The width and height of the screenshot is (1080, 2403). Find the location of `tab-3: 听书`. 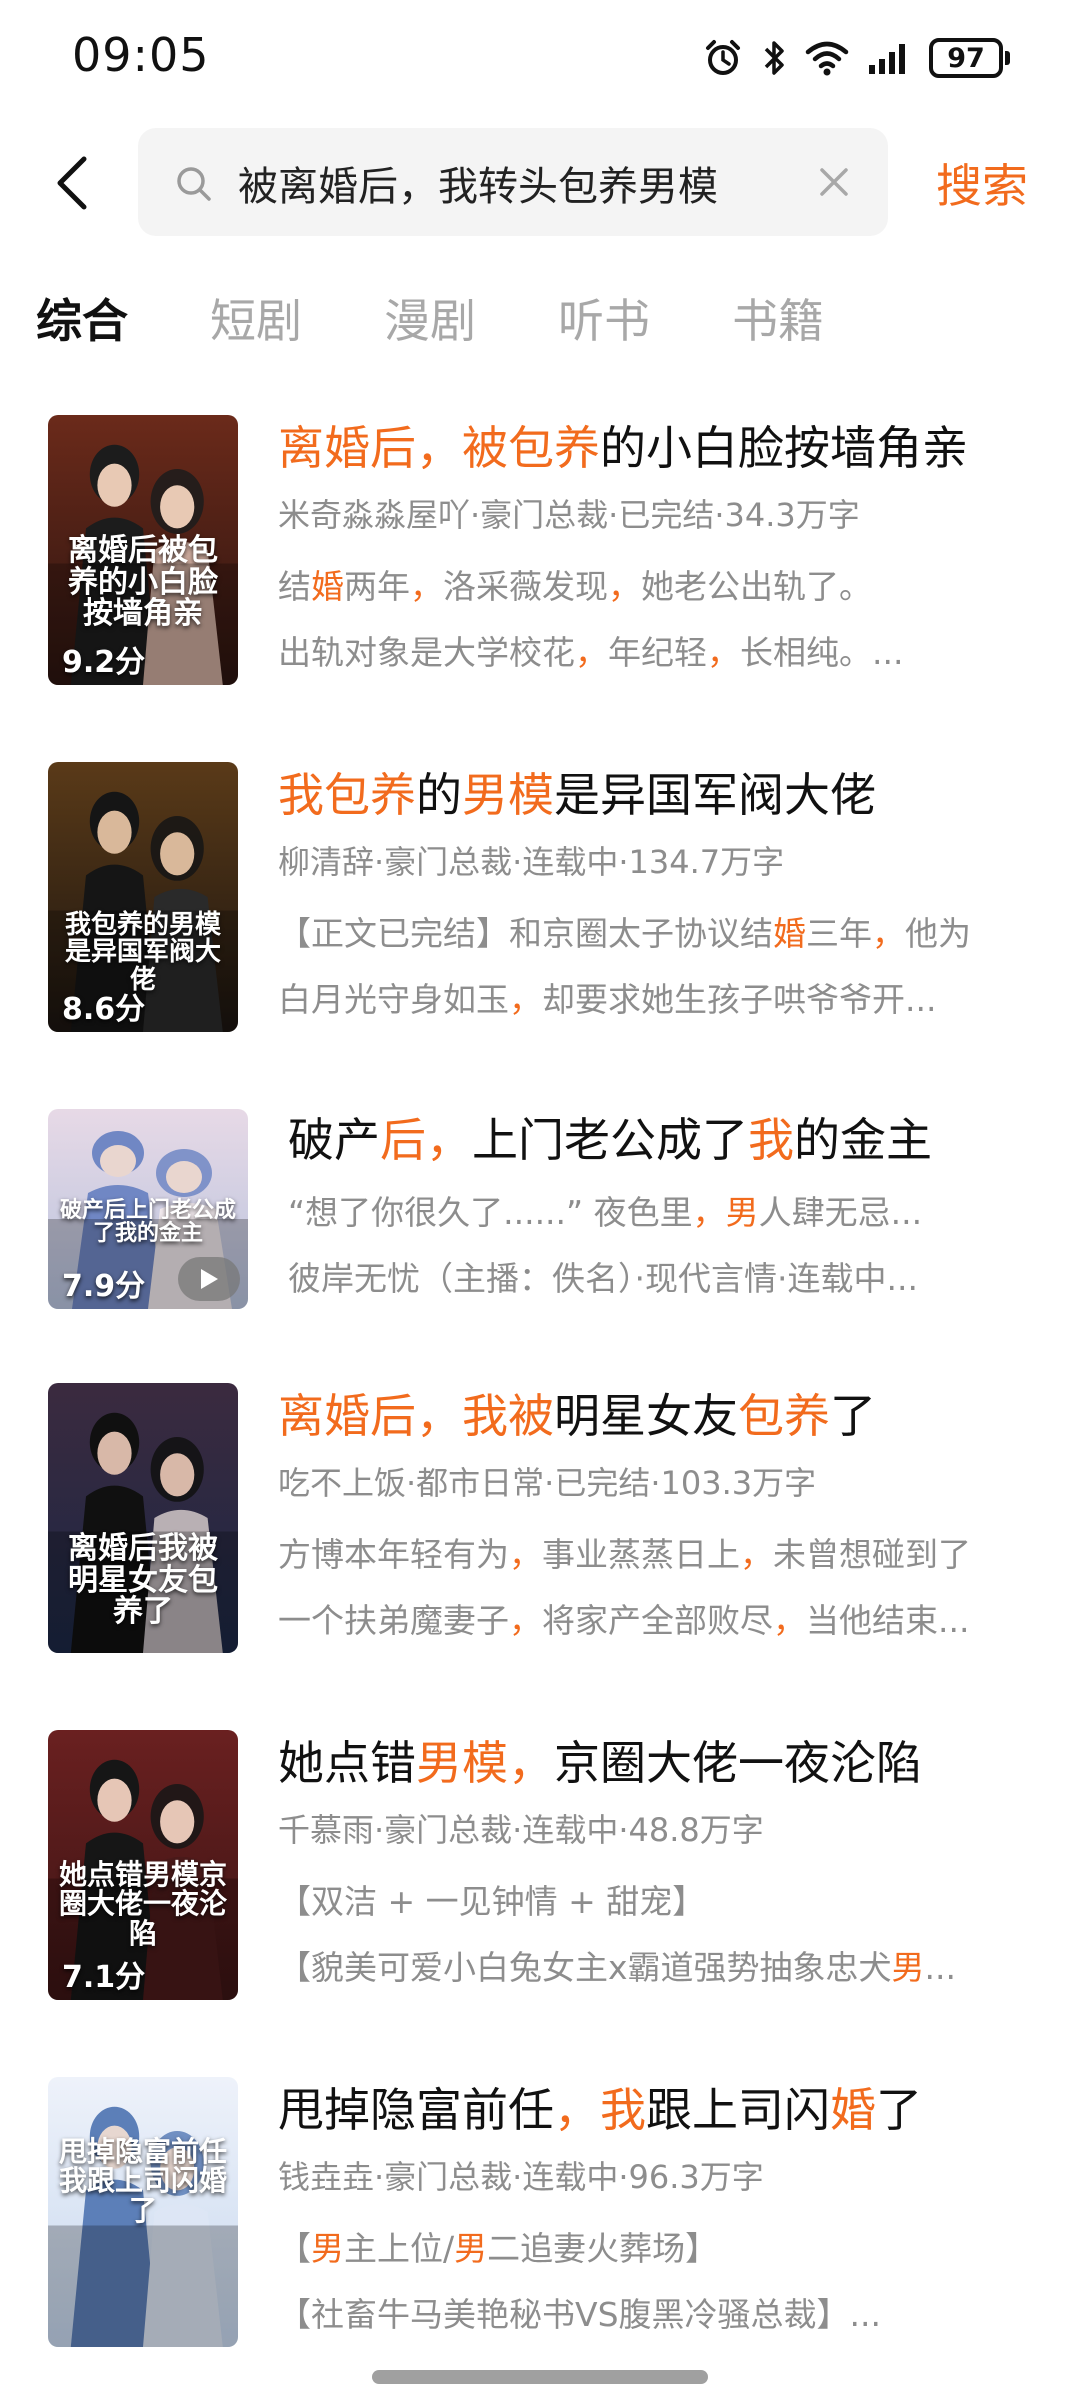

tab-3: 听书 is located at coordinates (604, 320).